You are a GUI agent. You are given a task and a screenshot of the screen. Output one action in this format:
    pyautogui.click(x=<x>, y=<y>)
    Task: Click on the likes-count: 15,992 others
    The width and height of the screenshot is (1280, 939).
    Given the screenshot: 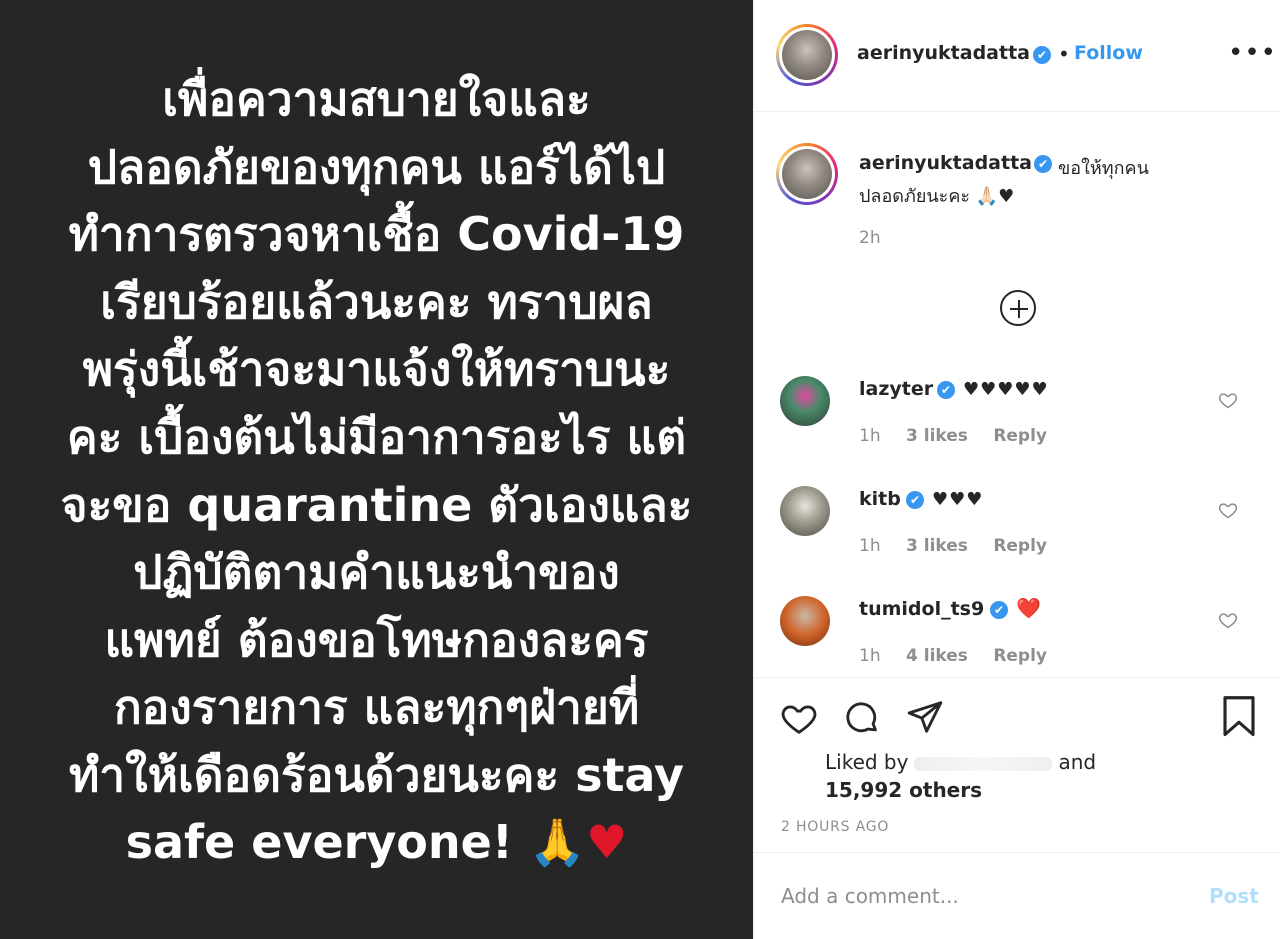 What is the action you would take?
    pyautogui.click(x=903, y=790)
    